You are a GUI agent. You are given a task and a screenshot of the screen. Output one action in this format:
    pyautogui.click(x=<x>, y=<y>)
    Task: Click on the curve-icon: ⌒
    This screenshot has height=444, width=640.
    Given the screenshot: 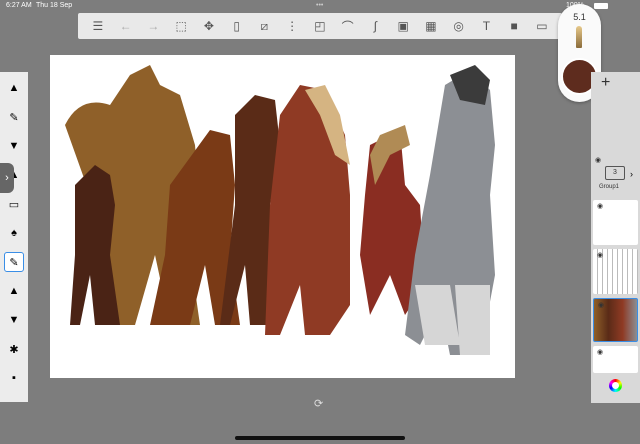 What is the action you would take?
    pyautogui.click(x=348, y=26)
    